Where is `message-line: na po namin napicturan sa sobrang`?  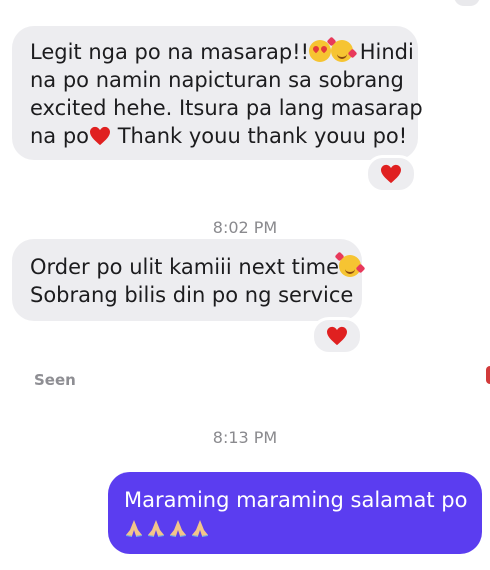 message-line: na po namin napicturan sa sobrang is located at coordinates (217, 80).